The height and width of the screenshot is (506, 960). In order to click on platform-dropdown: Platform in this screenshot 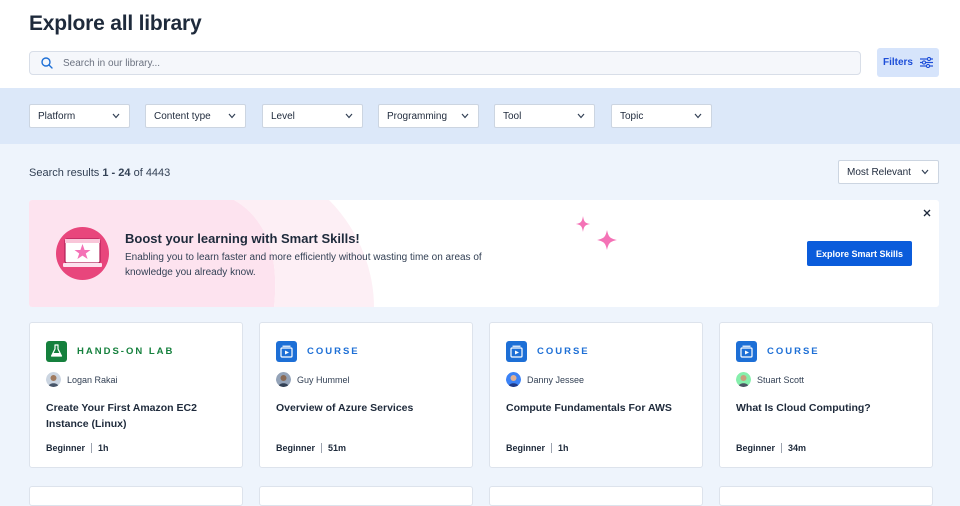, I will do `click(79, 116)`.